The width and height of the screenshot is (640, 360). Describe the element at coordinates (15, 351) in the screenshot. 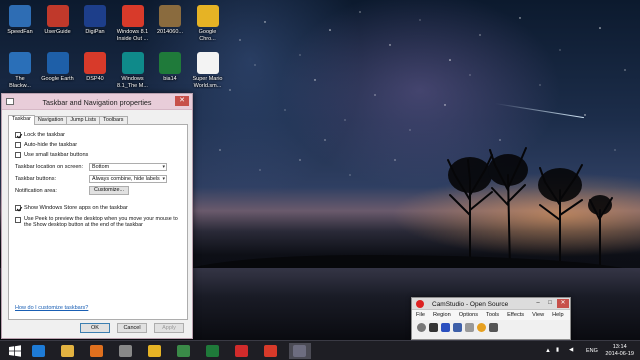

I see `start-button` at that location.